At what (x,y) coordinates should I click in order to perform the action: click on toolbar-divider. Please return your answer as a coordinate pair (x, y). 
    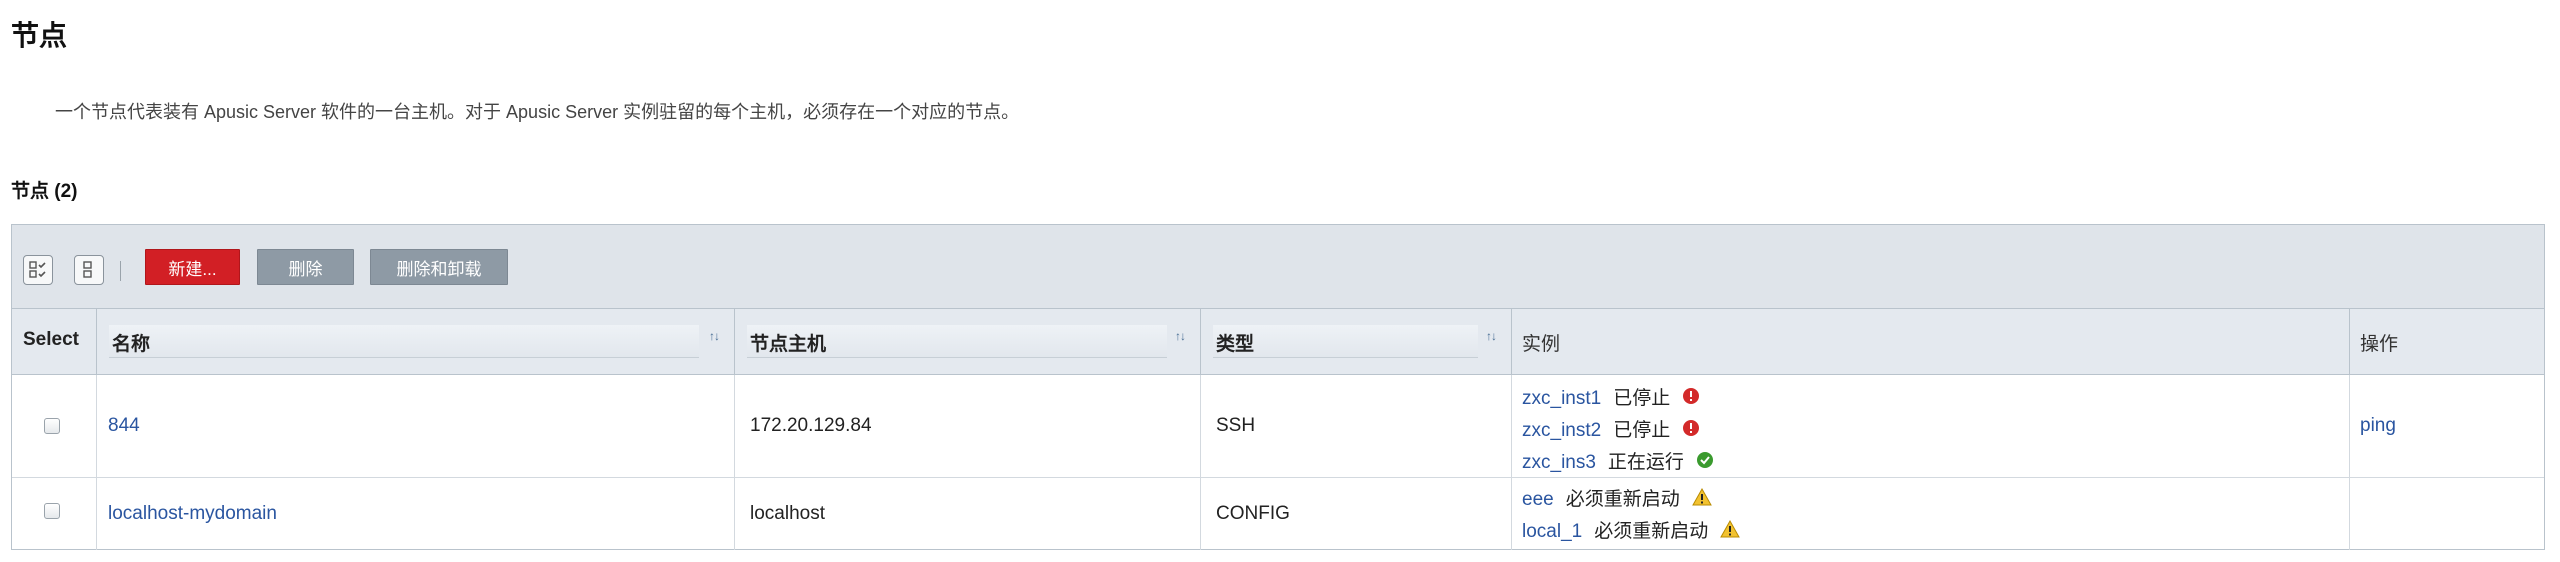
    Looking at the image, I should click on (120, 271).